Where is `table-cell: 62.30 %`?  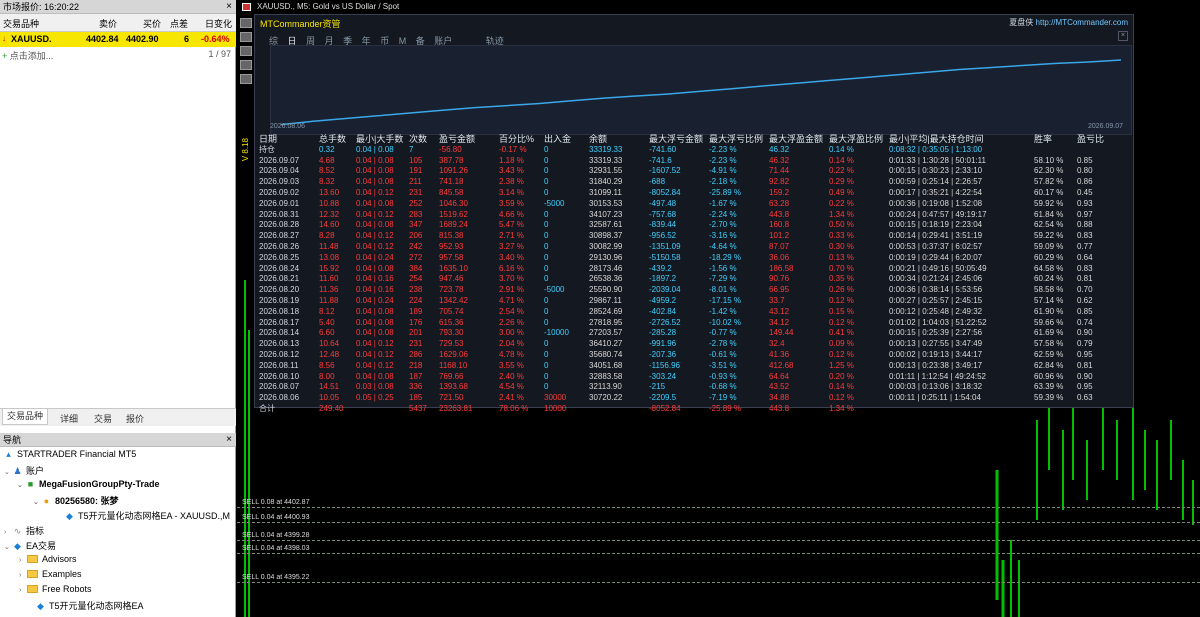
table-cell: 62.30 % is located at coordinates (1049, 171).